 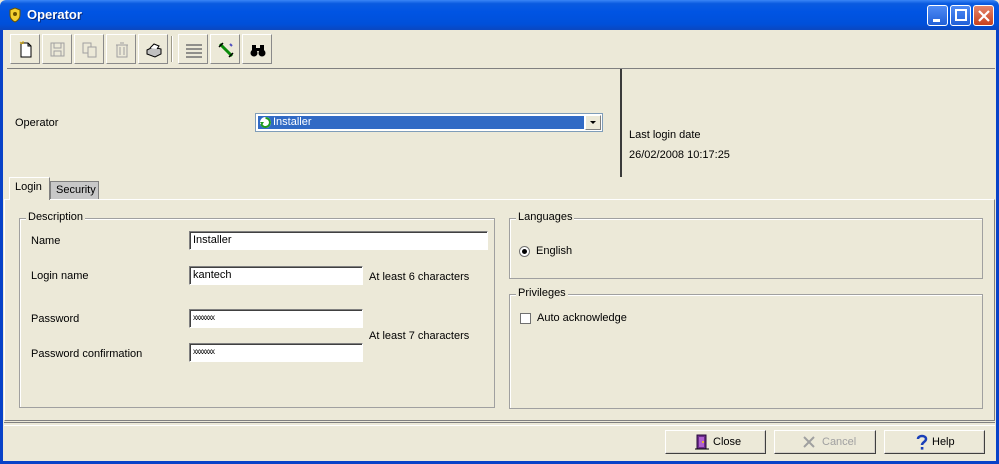 I want to click on list-icon, so click(x=194, y=51).